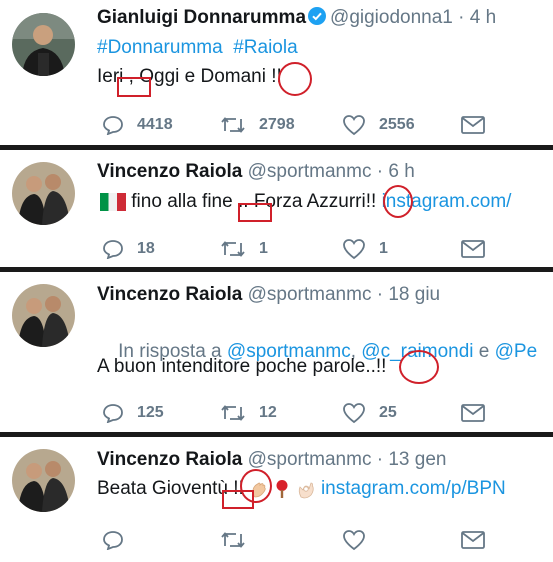 The width and height of the screenshot is (553, 562). I want to click on reply-mention: @Pe, so click(516, 351).